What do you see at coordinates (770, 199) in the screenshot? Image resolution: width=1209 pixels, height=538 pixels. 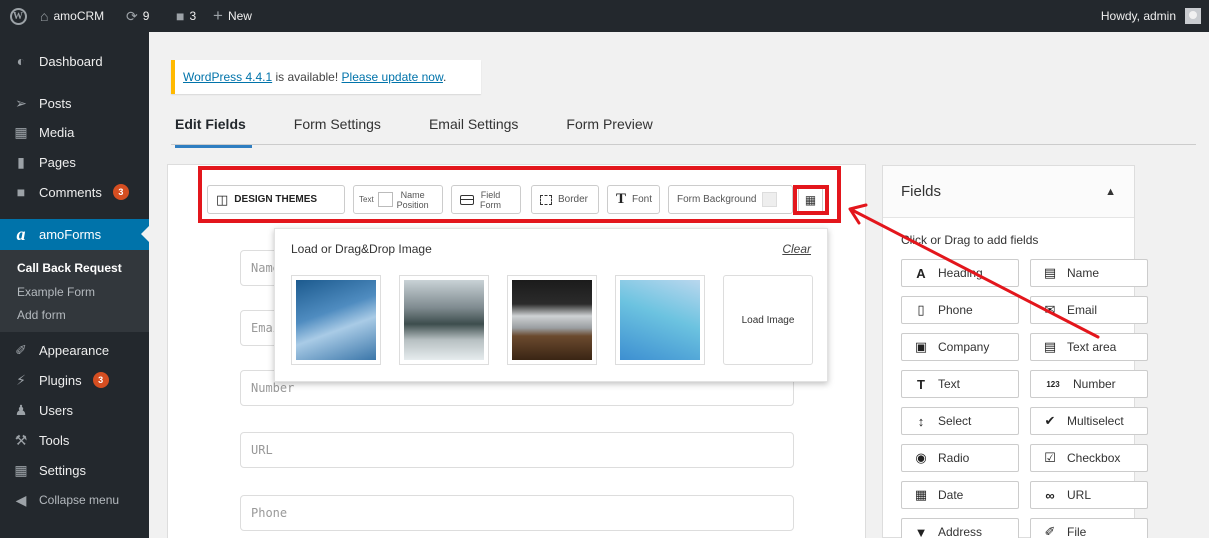 I see `background-color-swatch` at bounding box center [770, 199].